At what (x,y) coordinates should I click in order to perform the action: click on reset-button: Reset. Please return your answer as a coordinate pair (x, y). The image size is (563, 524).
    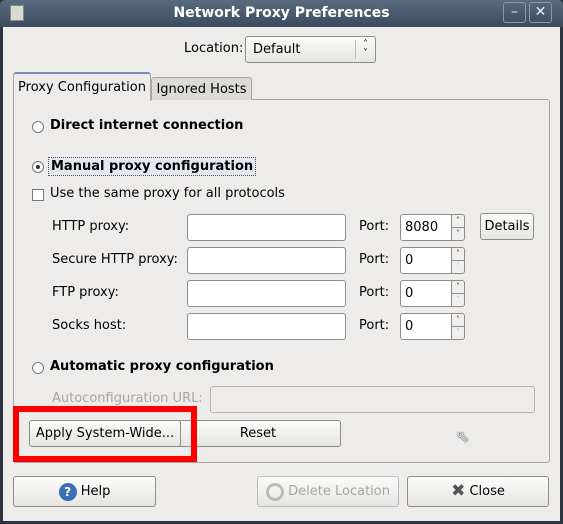
    Looking at the image, I should click on (258, 433).